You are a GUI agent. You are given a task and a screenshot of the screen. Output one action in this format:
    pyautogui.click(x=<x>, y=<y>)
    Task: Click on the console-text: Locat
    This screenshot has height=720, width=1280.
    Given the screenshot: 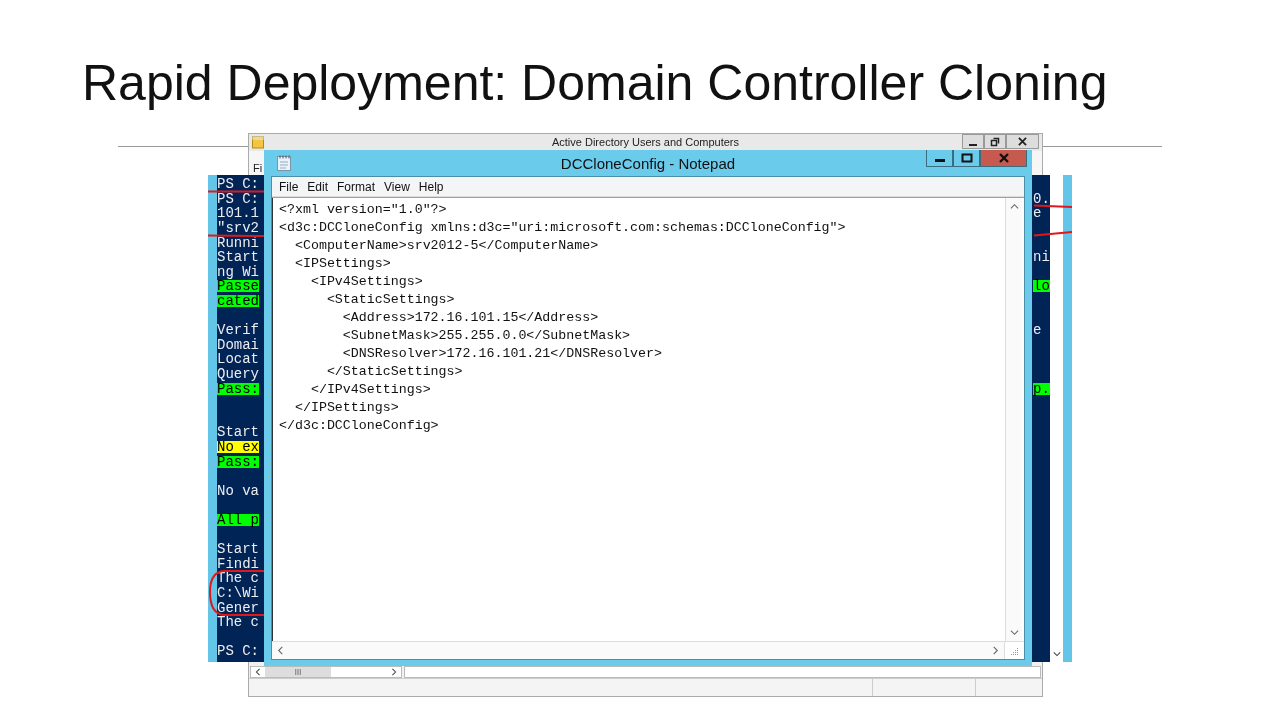 What is the action you would take?
    pyautogui.click(x=238, y=359)
    